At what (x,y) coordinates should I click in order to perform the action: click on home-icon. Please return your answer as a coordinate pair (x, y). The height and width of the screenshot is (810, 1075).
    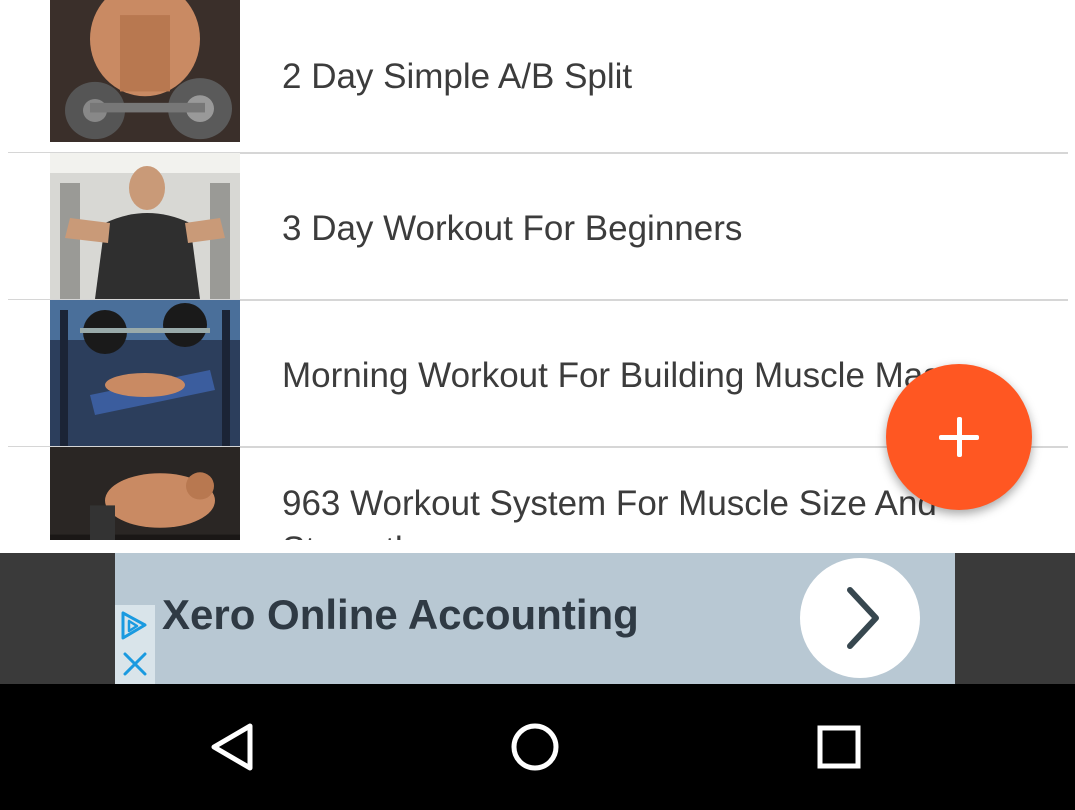
    Looking at the image, I should click on (535, 747).